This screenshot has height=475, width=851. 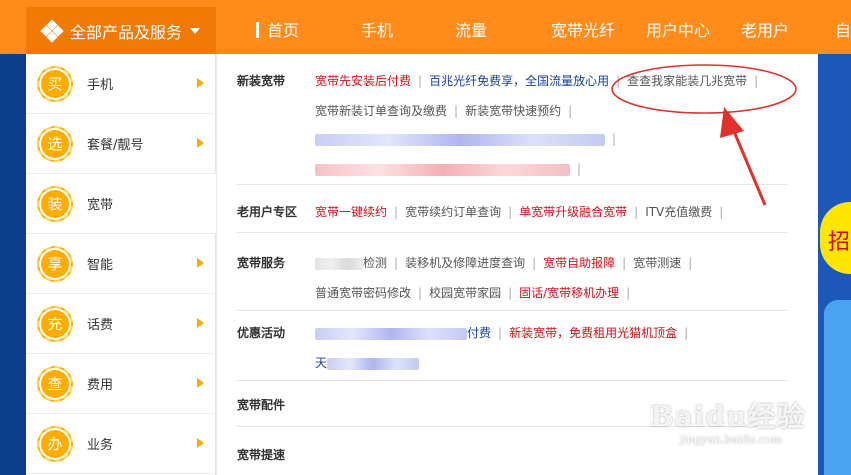 I want to click on new-install-row-1: 宽带先安装后付费 | 百兆光纤免费享，全国流量放心用 | 查查我家能装几兆宽带 |, so click(x=537, y=81).